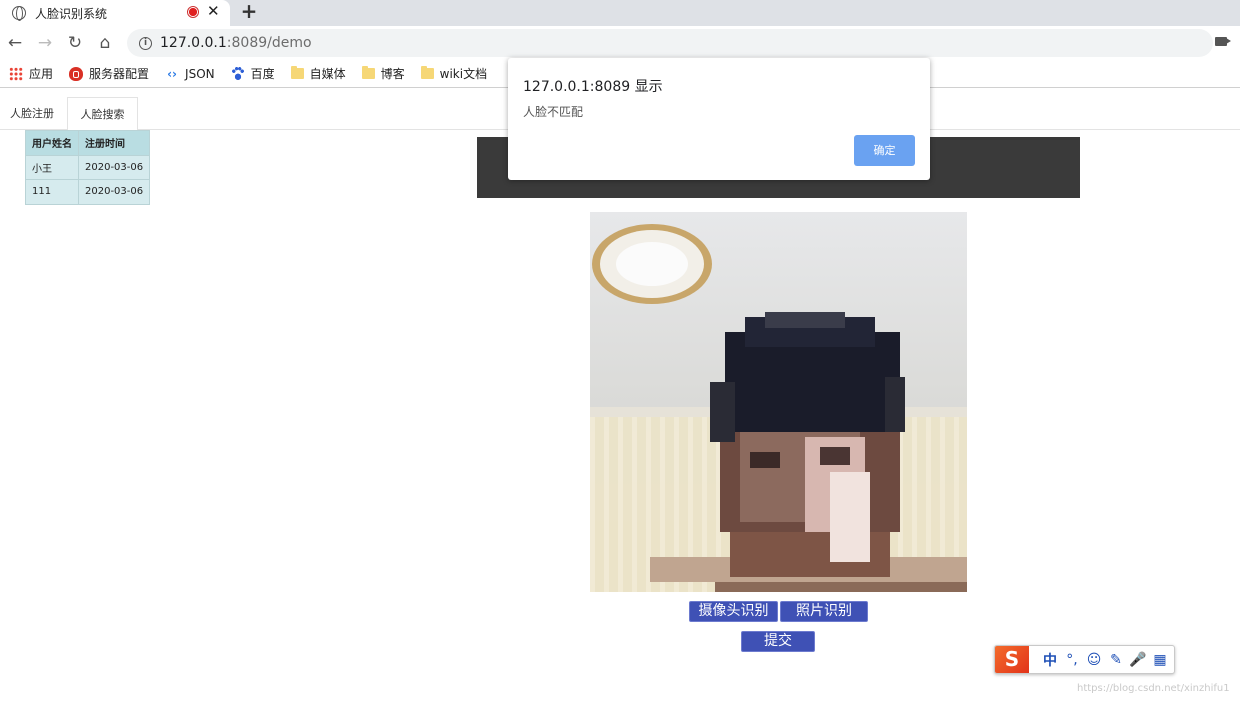  Describe the element at coordinates (75, 43) in the screenshot. I see `reload-icon: ↻` at that location.